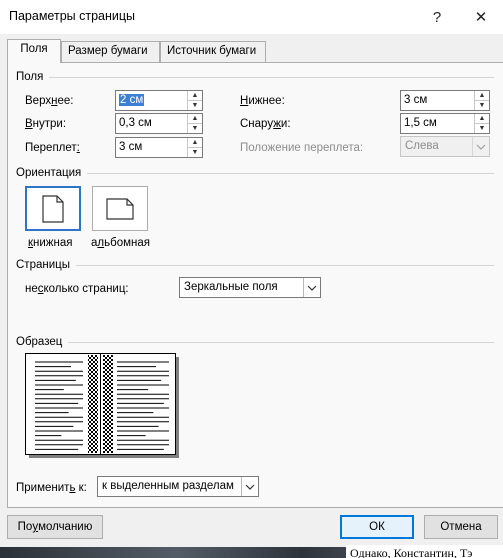 The image size is (503, 558). I want to click on background-document-text: Однако, Константин, Тэ, so click(411, 552).